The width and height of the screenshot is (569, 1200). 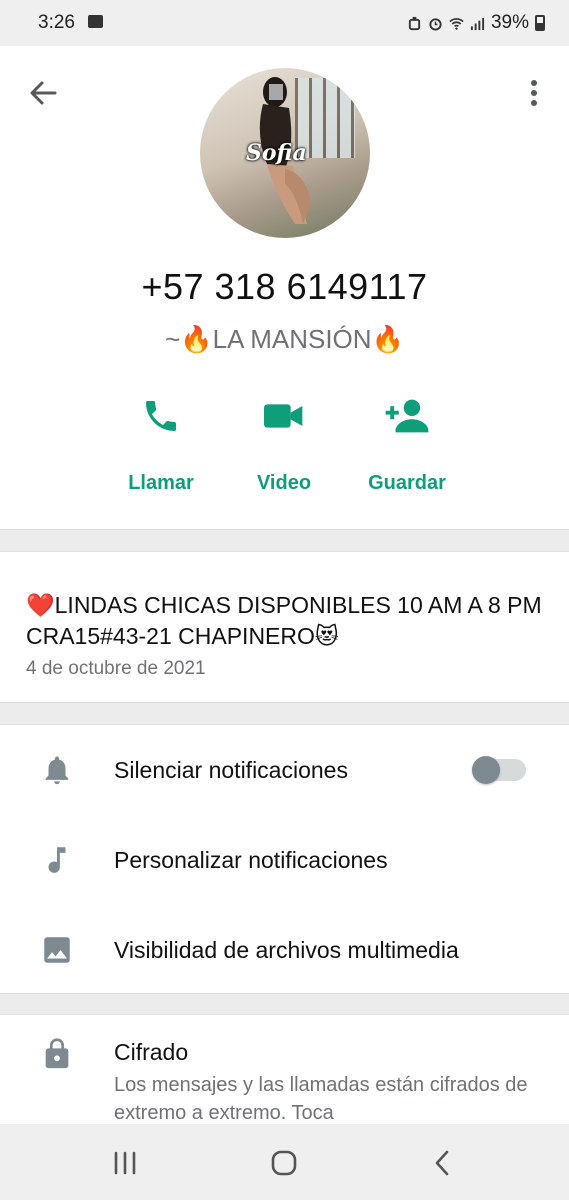 What do you see at coordinates (95, 21) in the screenshot?
I see `gallery-icon` at bounding box center [95, 21].